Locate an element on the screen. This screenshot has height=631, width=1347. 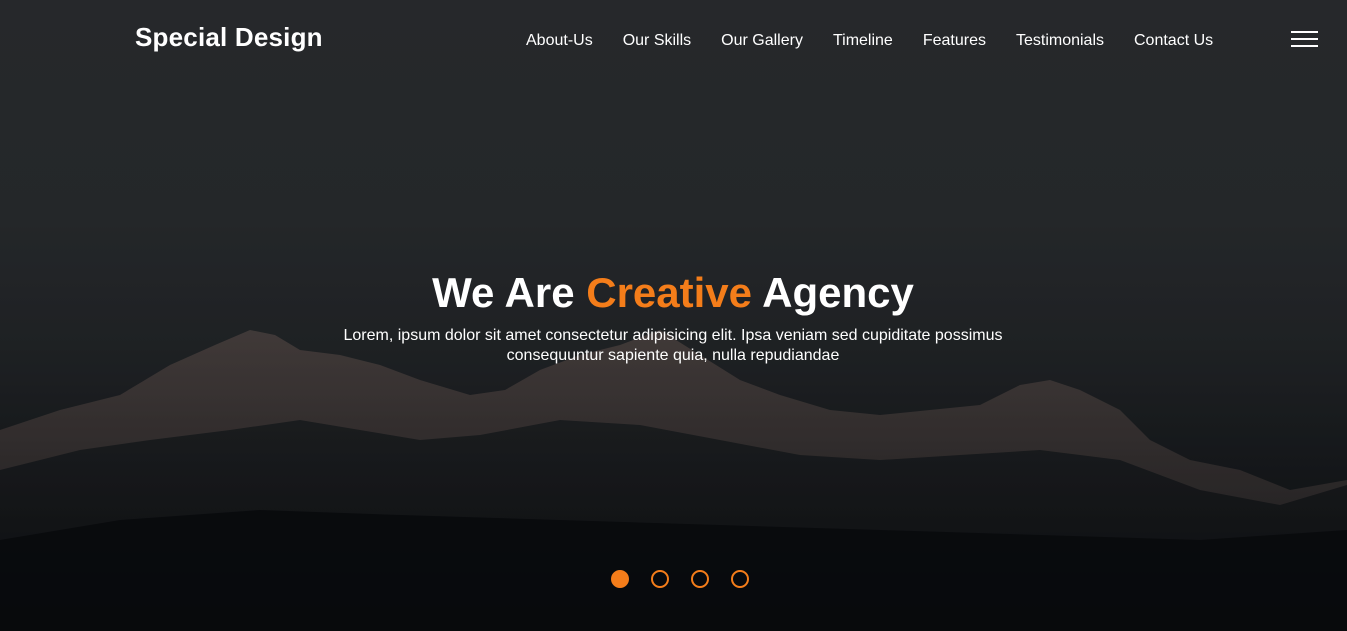
hero-title-accent: Creative is located at coordinates (669, 292).